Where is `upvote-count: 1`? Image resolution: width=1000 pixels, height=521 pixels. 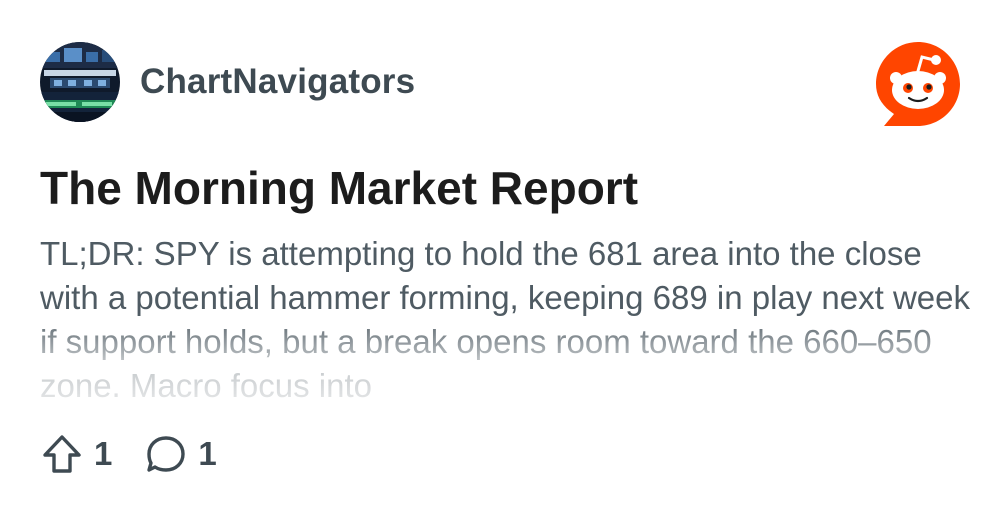 upvote-count: 1 is located at coordinates (103, 453).